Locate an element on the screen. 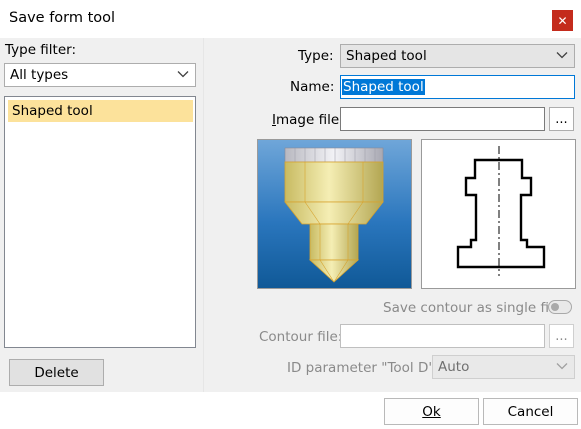 The image size is (581, 429). shaped-tool-image is located at coordinates (334, 214).